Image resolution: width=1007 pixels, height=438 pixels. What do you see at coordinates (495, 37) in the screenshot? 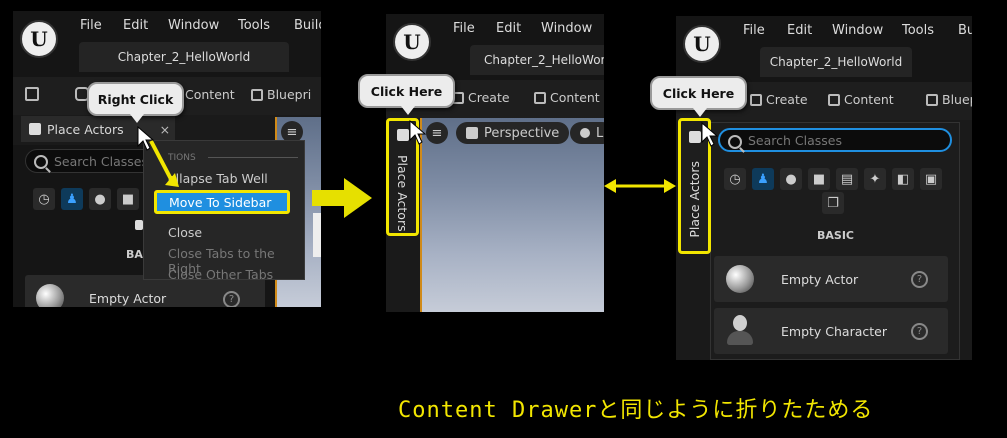
I see `menu-bar: U File Edit Window` at bounding box center [495, 37].